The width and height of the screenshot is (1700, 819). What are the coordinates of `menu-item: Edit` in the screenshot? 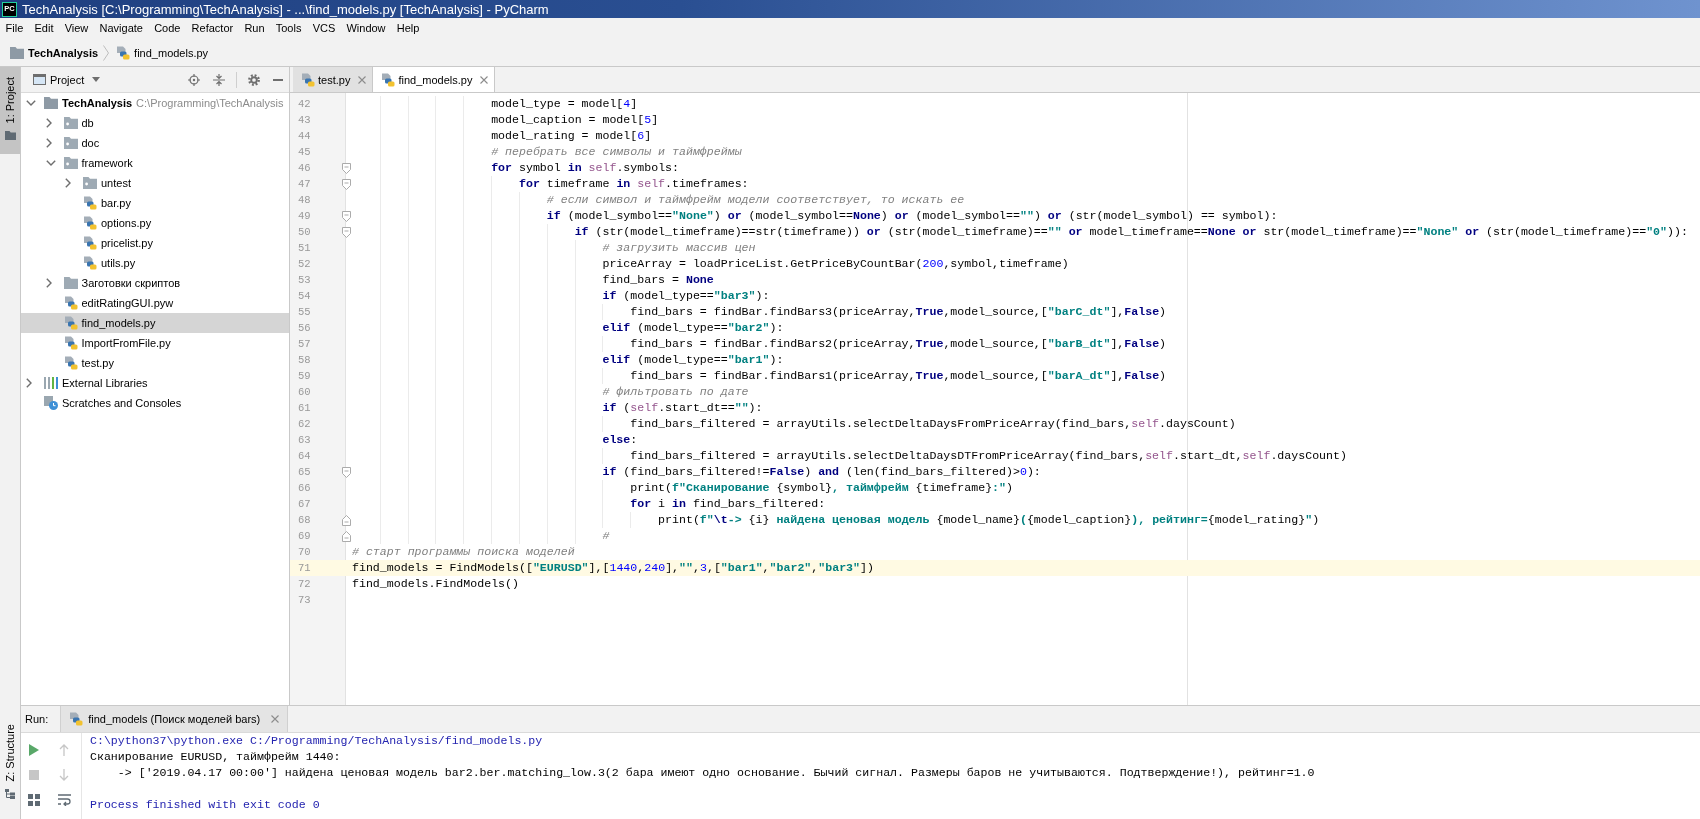 It's located at (44, 28).